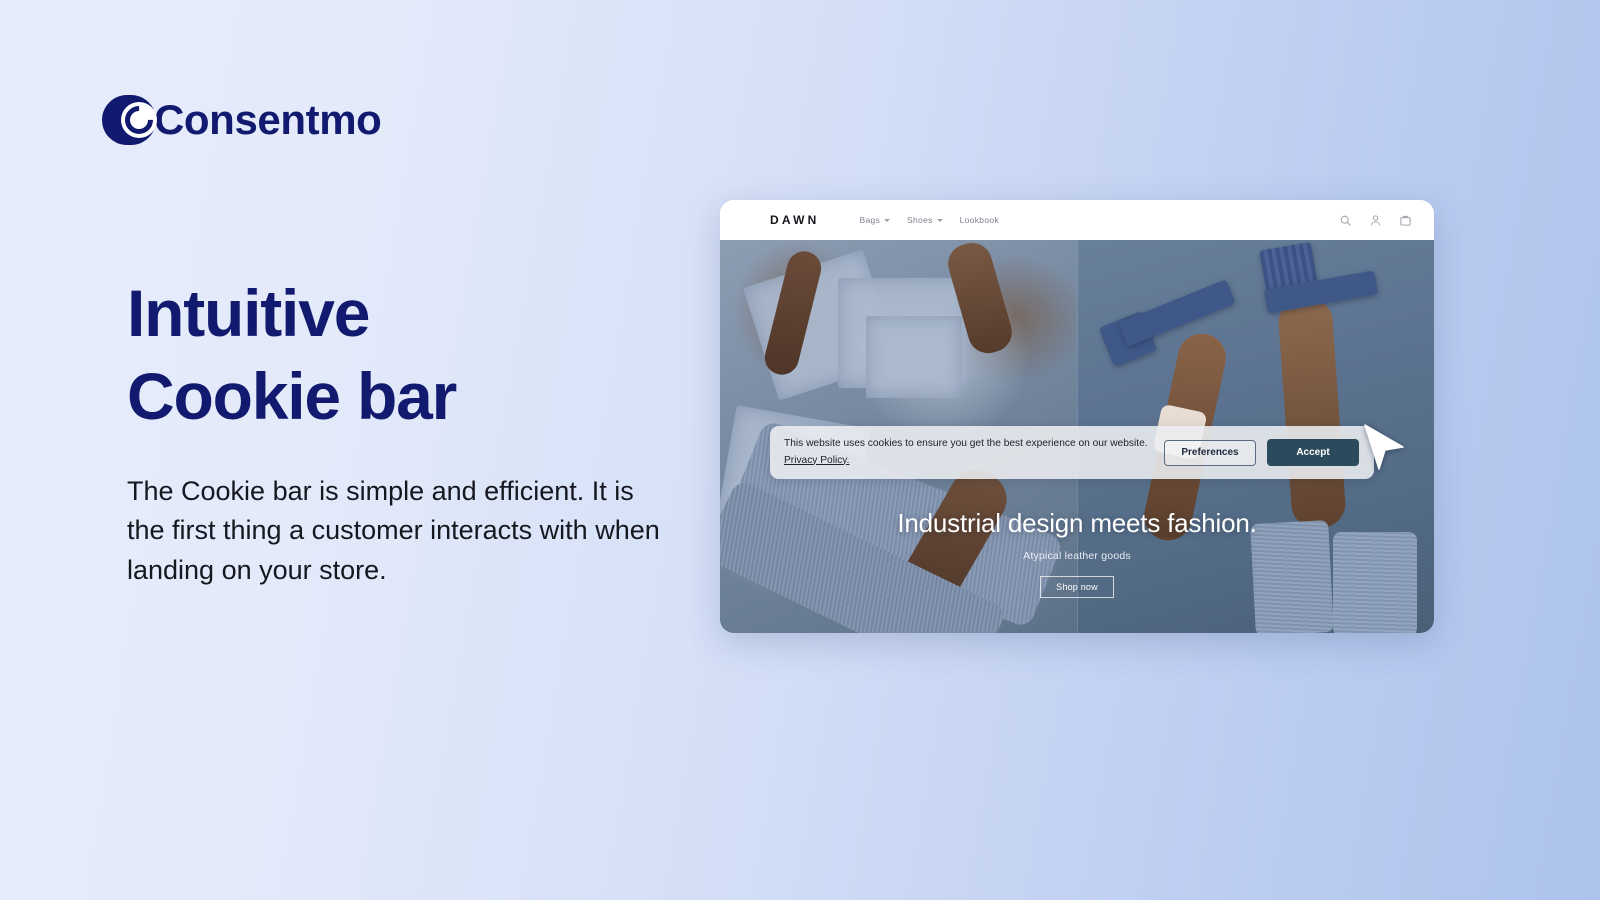  I want to click on nav-item-lookbook: Lookbook, so click(979, 220).